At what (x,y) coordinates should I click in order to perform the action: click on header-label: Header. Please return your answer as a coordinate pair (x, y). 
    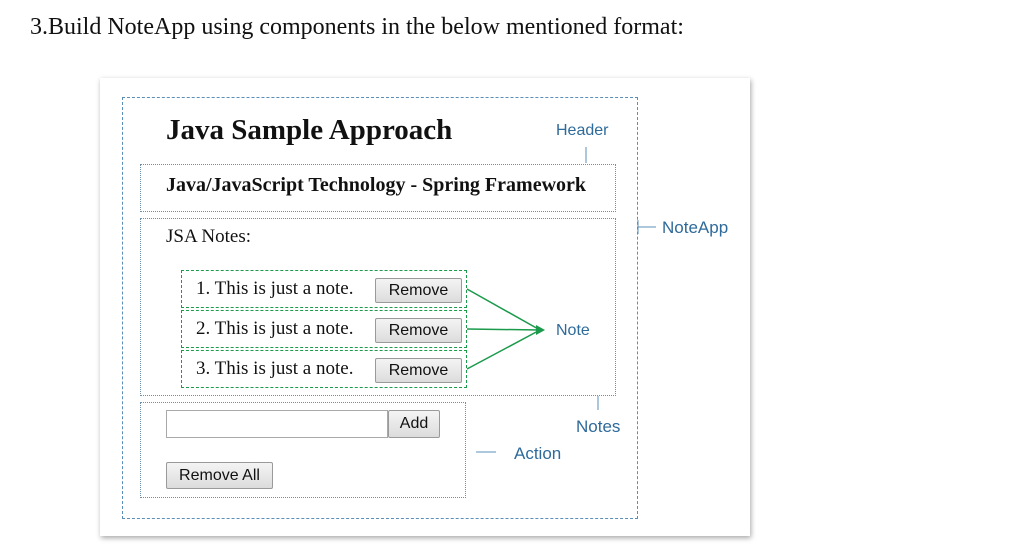
    Looking at the image, I should click on (582, 130).